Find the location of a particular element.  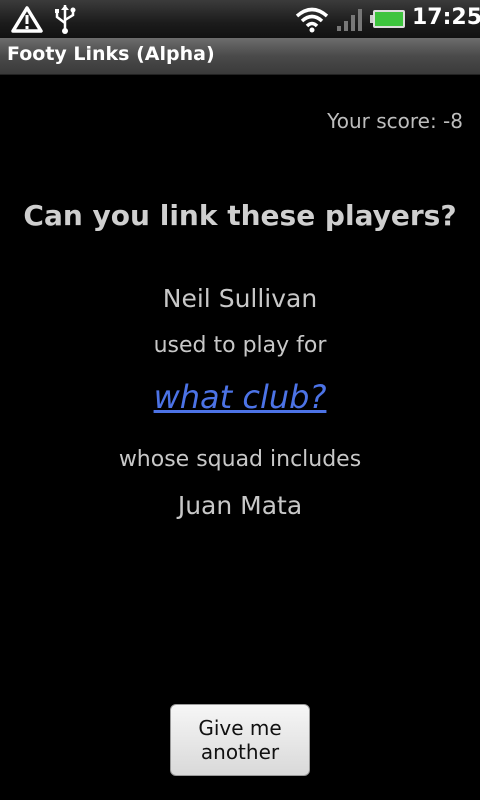

player-one-name: Neil Sullivan is located at coordinates (240, 298).